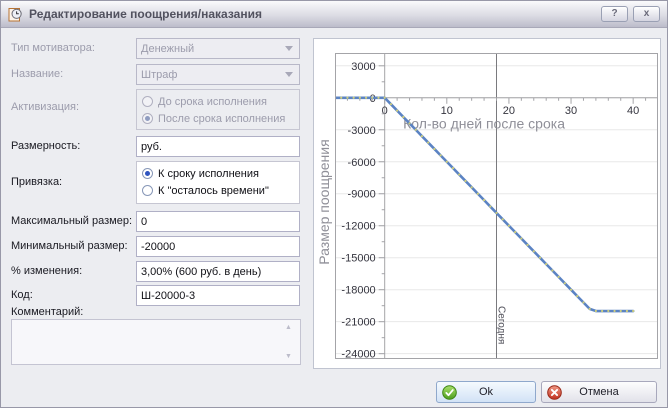  Describe the element at coordinates (218, 221) in the screenshot. I see `max-size-input` at that location.